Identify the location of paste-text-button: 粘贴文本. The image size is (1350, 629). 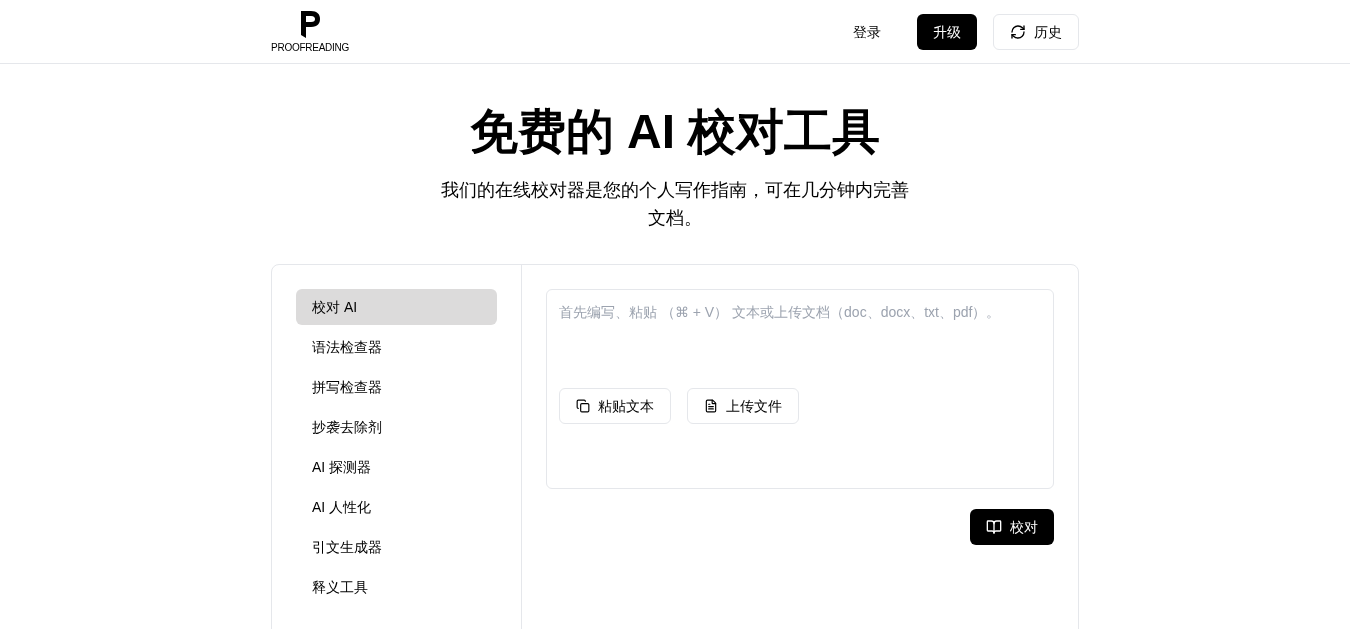
(615, 406).